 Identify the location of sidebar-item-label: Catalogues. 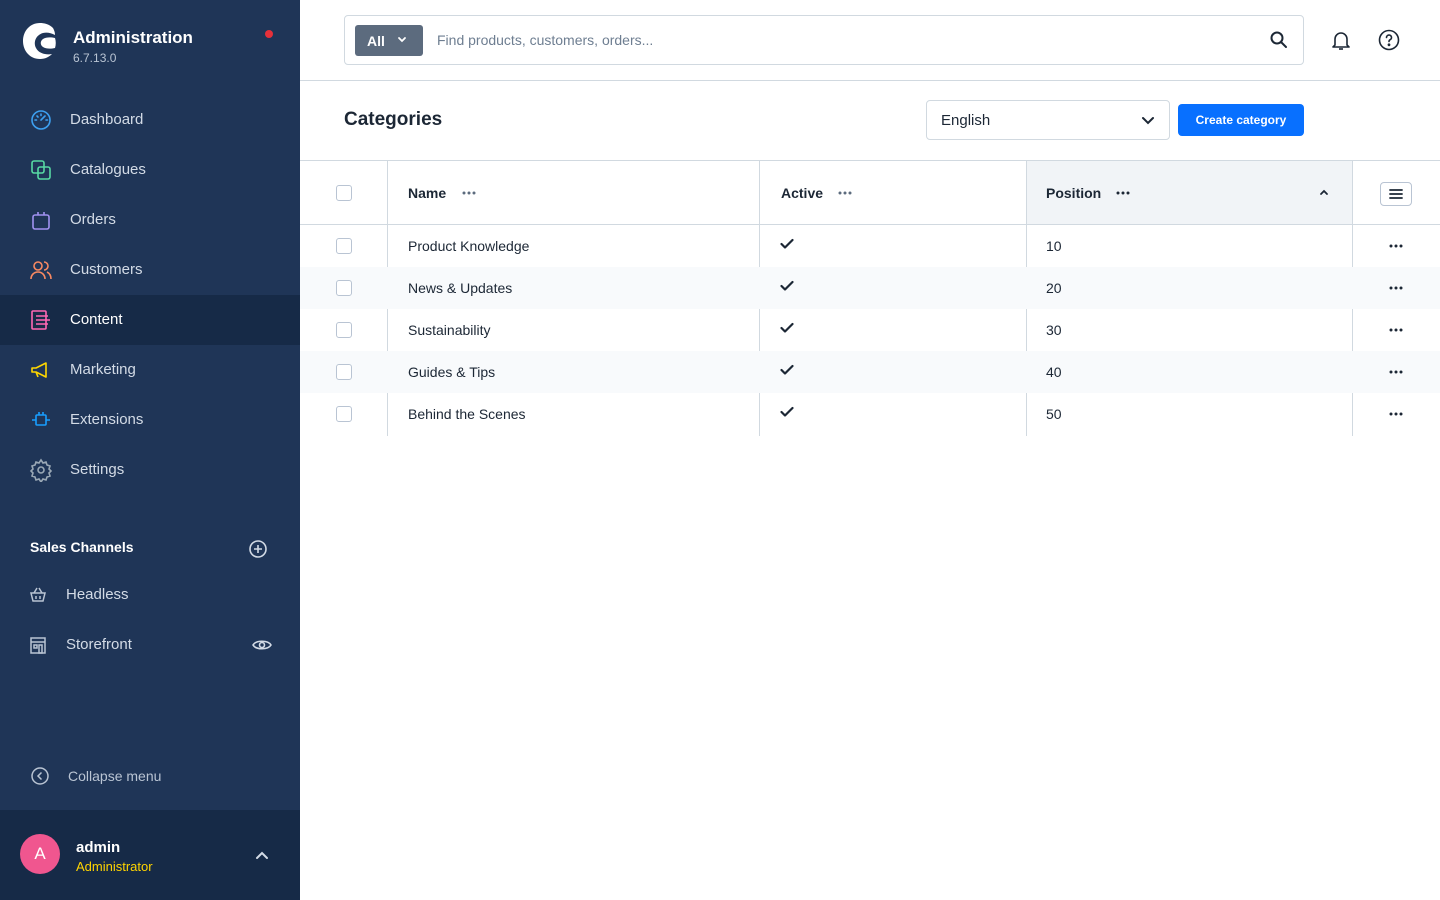
(108, 169).